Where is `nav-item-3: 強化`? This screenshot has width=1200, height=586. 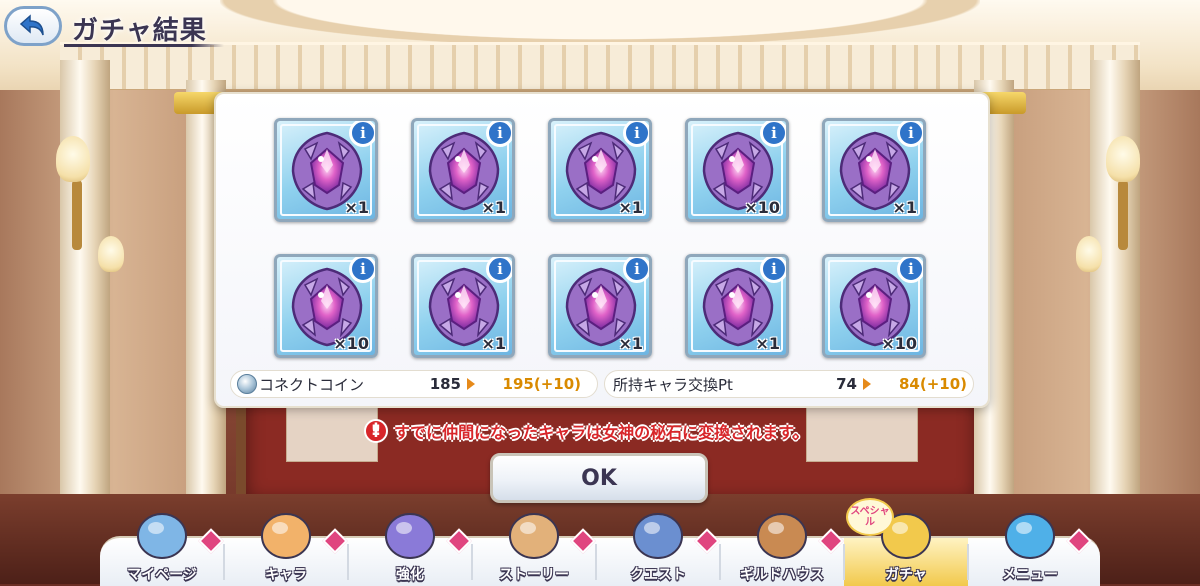 nav-item-3: 強化 is located at coordinates (410, 549).